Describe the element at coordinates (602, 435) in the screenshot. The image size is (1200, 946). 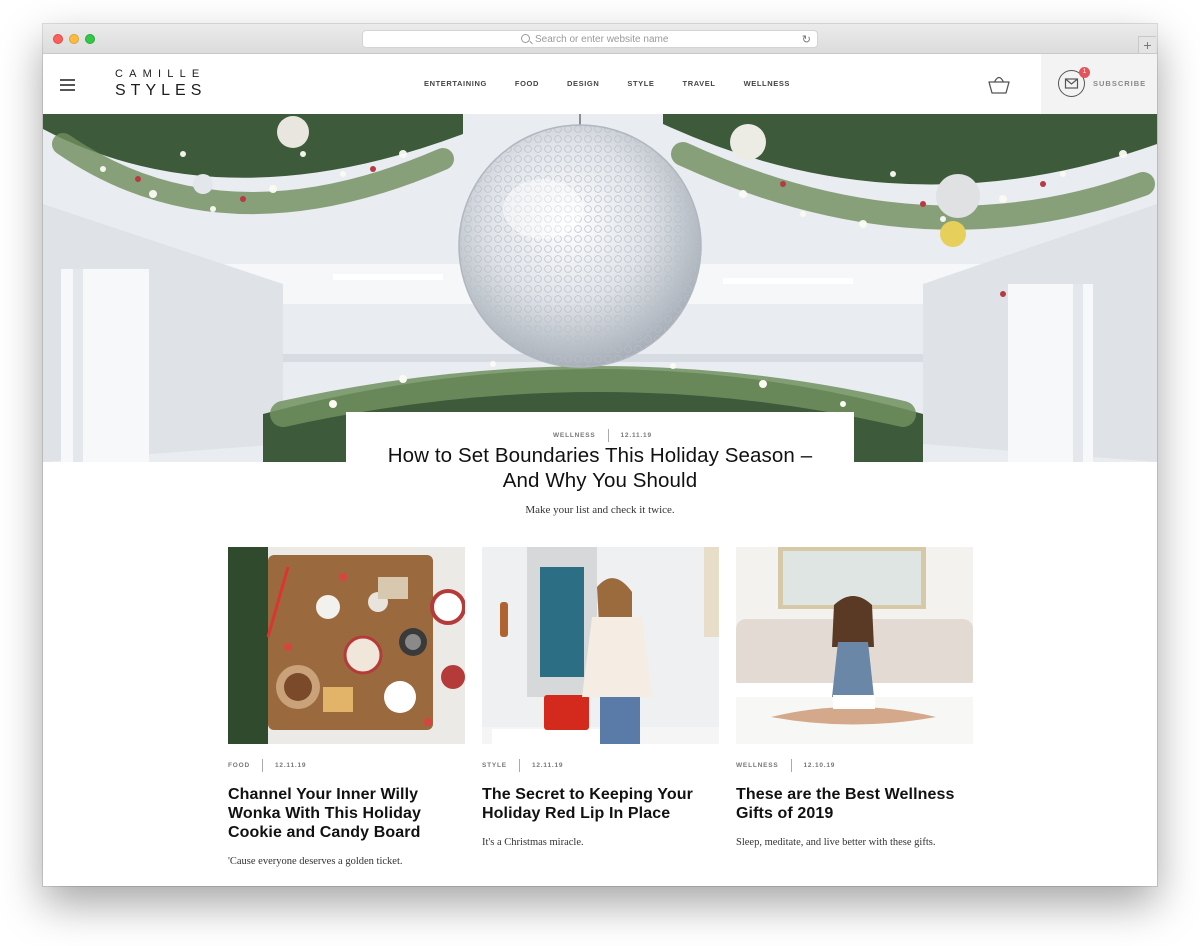
I see `hero-meta: WELLNESS 12.11.19` at that location.